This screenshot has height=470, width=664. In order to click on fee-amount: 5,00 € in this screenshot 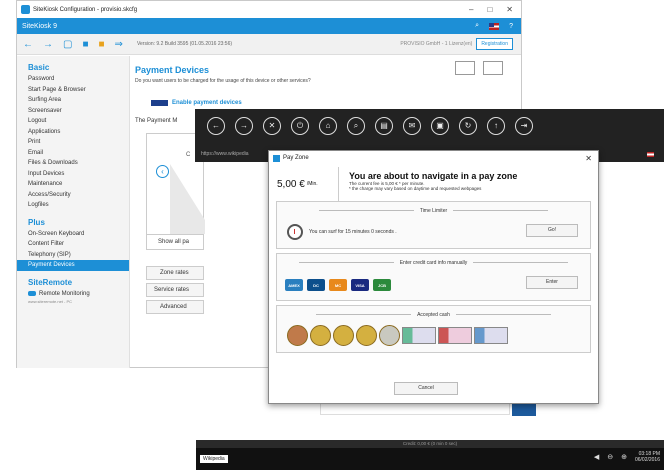, I will do `click(291, 184)`.